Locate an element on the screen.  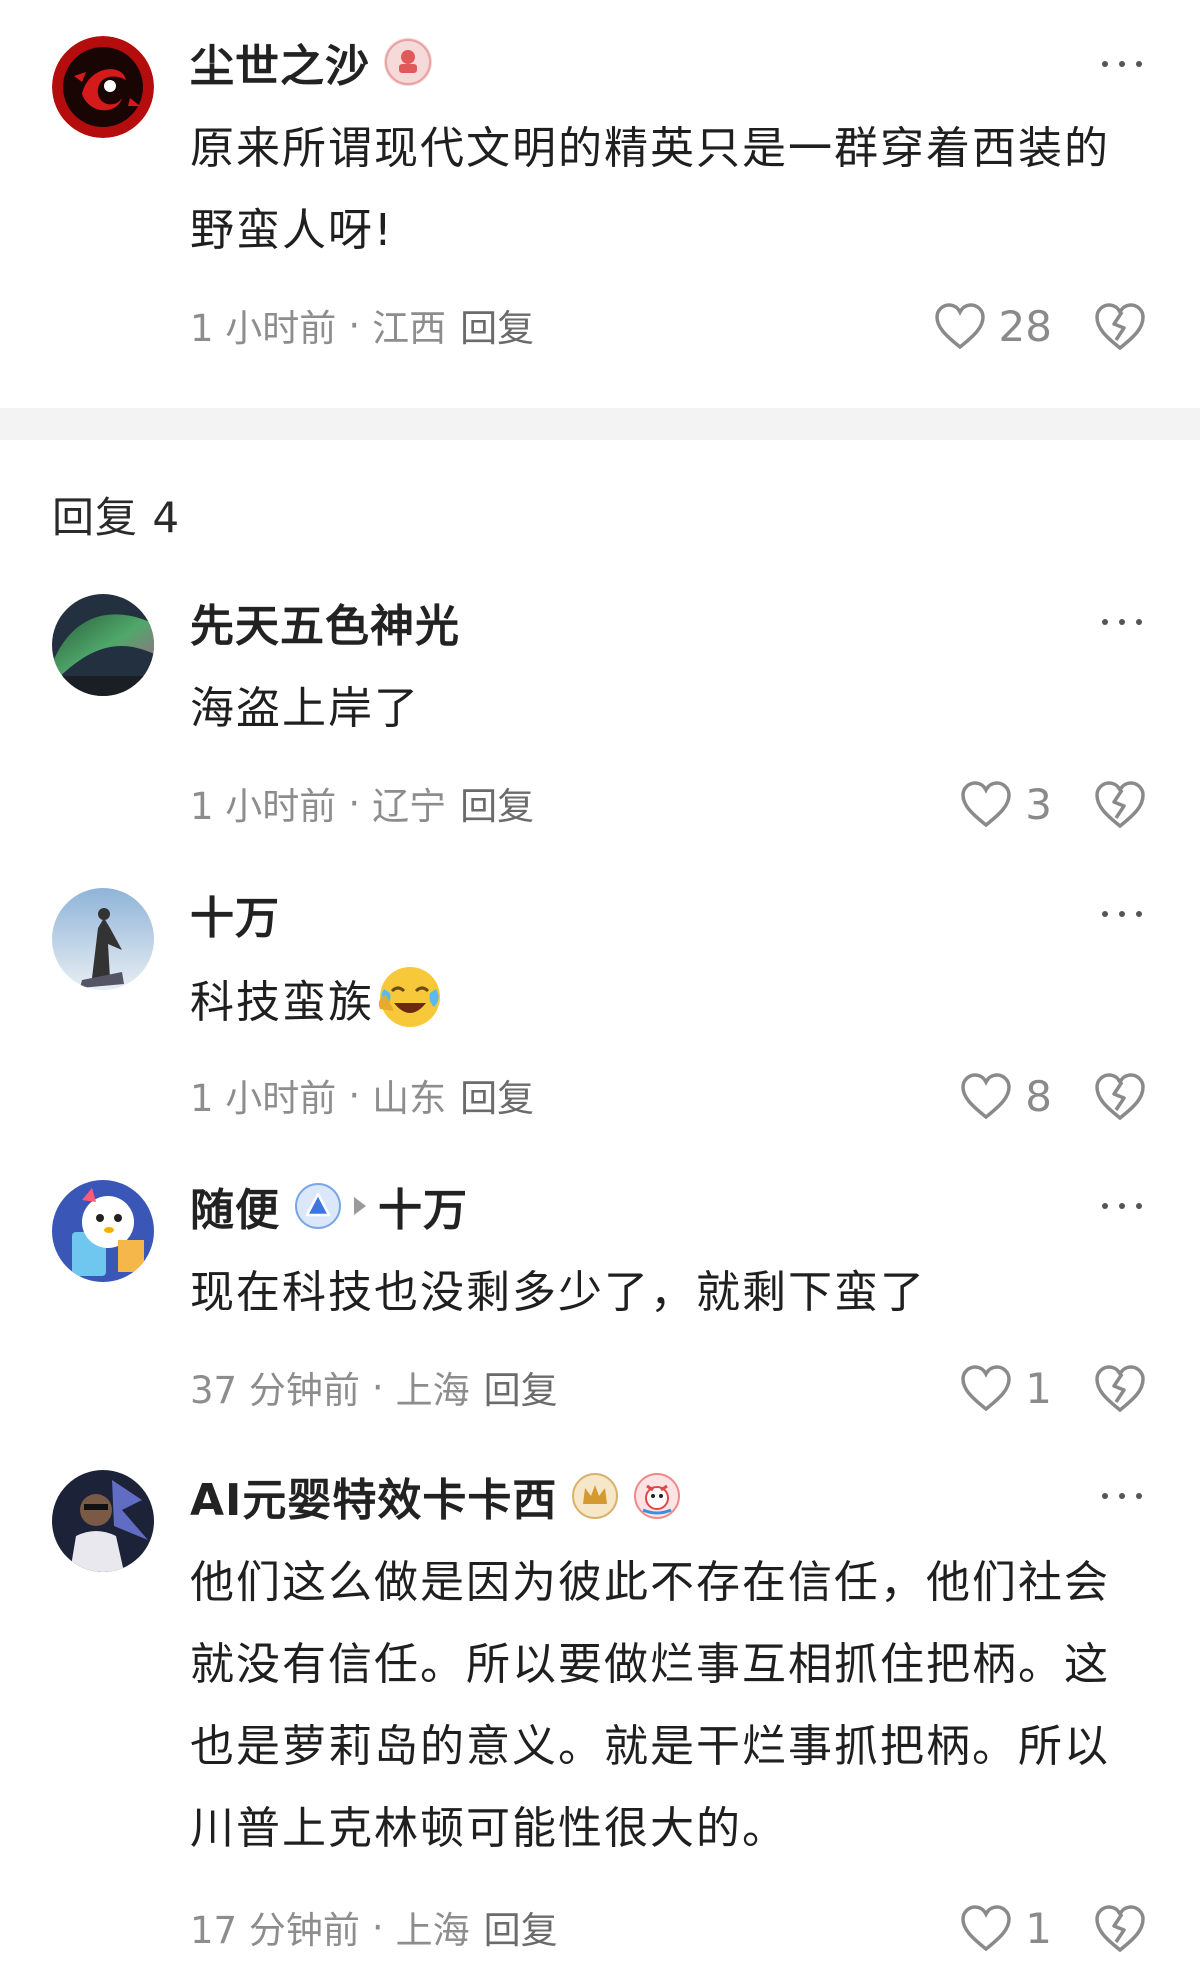
comment-meta: 1 小时前 · 江西 回复 is located at coordinates (362, 325).